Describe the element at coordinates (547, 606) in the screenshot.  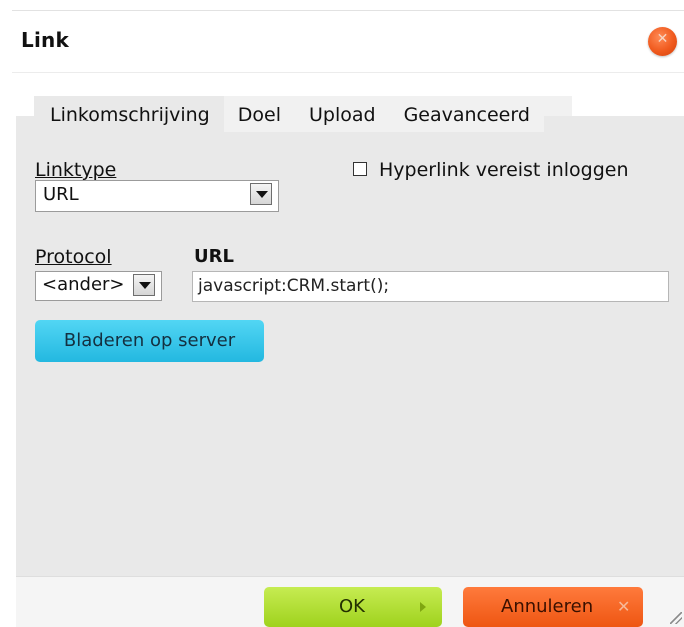
I see `cancel-button-label: Annuleren` at that location.